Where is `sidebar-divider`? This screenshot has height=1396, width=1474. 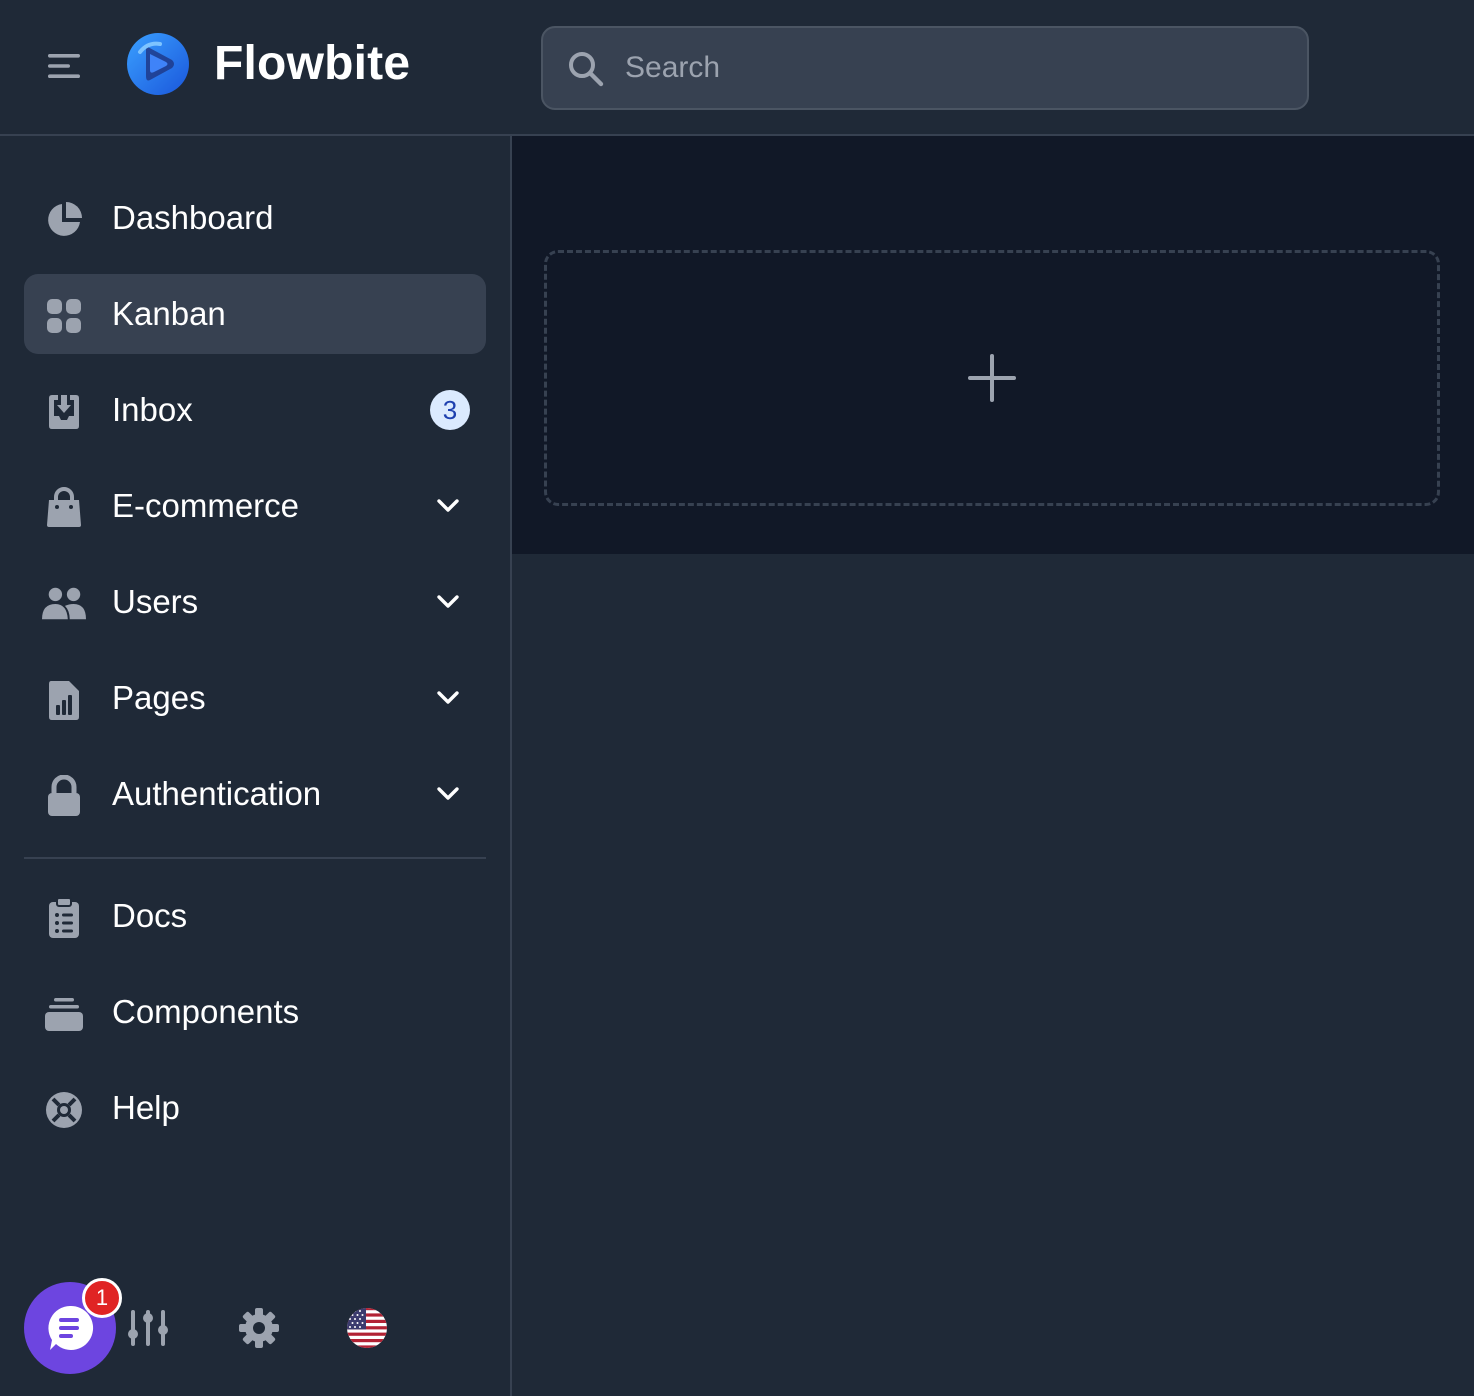 sidebar-divider is located at coordinates (255, 858).